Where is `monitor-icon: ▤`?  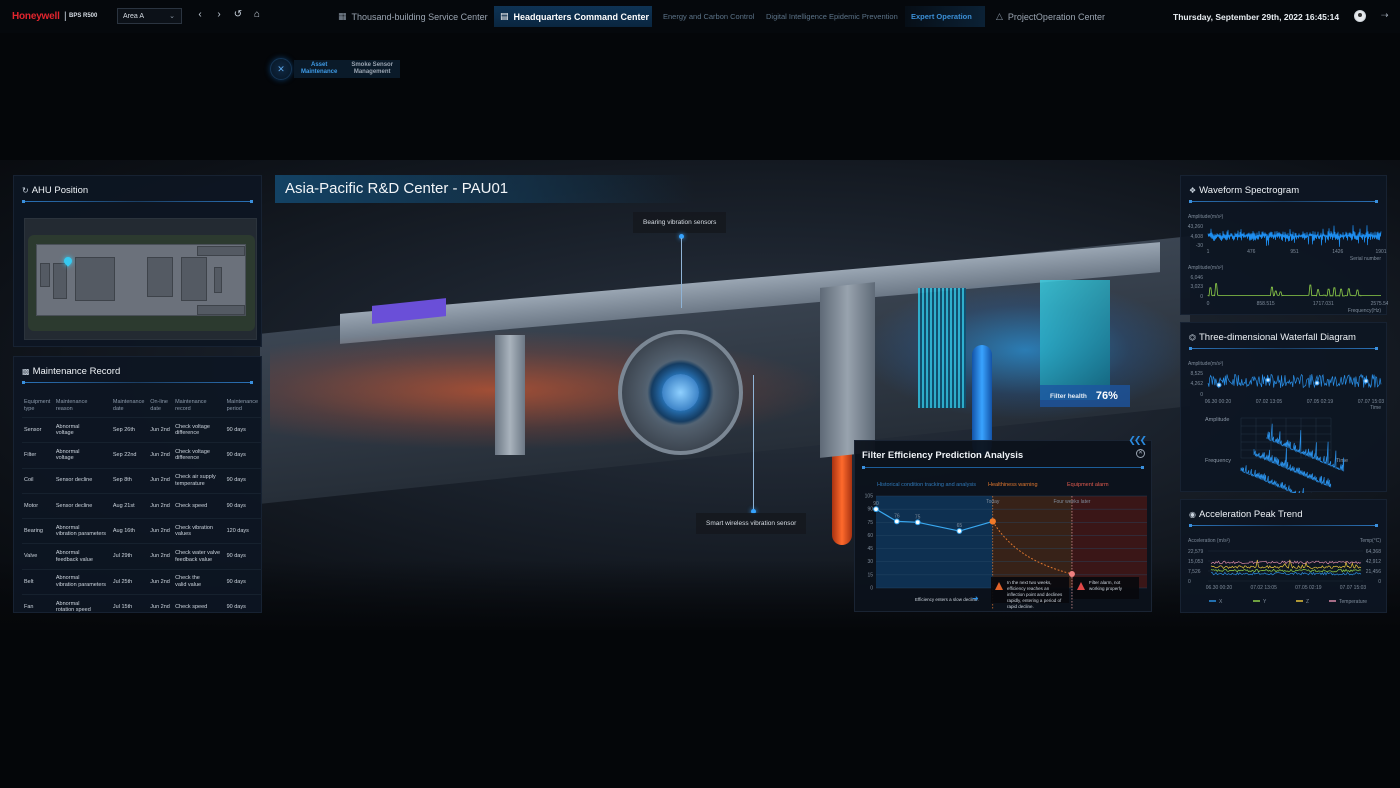 monitor-icon: ▤ is located at coordinates (504, 16).